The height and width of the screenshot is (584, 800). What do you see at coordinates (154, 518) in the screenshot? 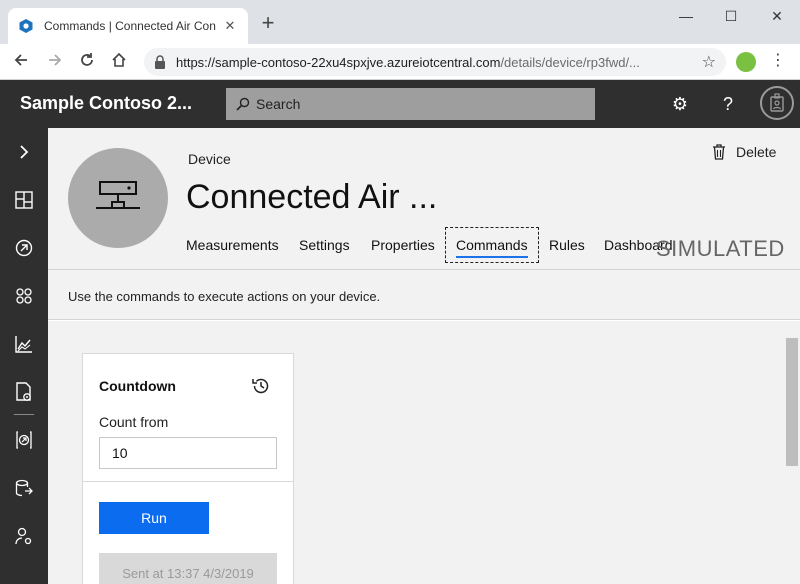
I see `run-button: Run` at bounding box center [154, 518].